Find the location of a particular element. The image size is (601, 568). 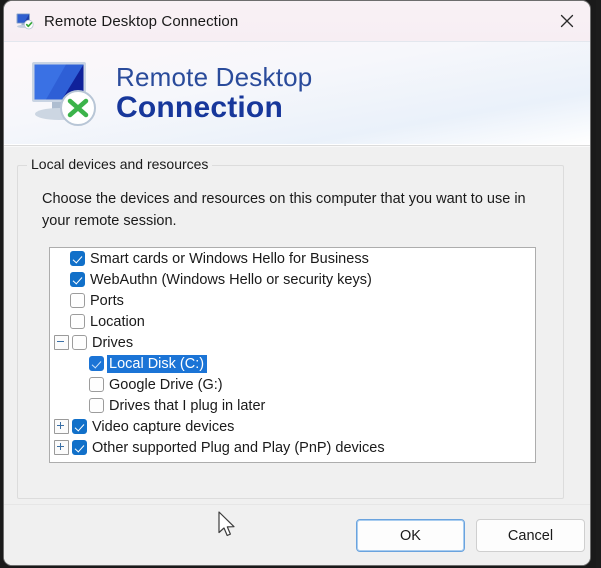

tree-item-label: Ports is located at coordinates (107, 300).